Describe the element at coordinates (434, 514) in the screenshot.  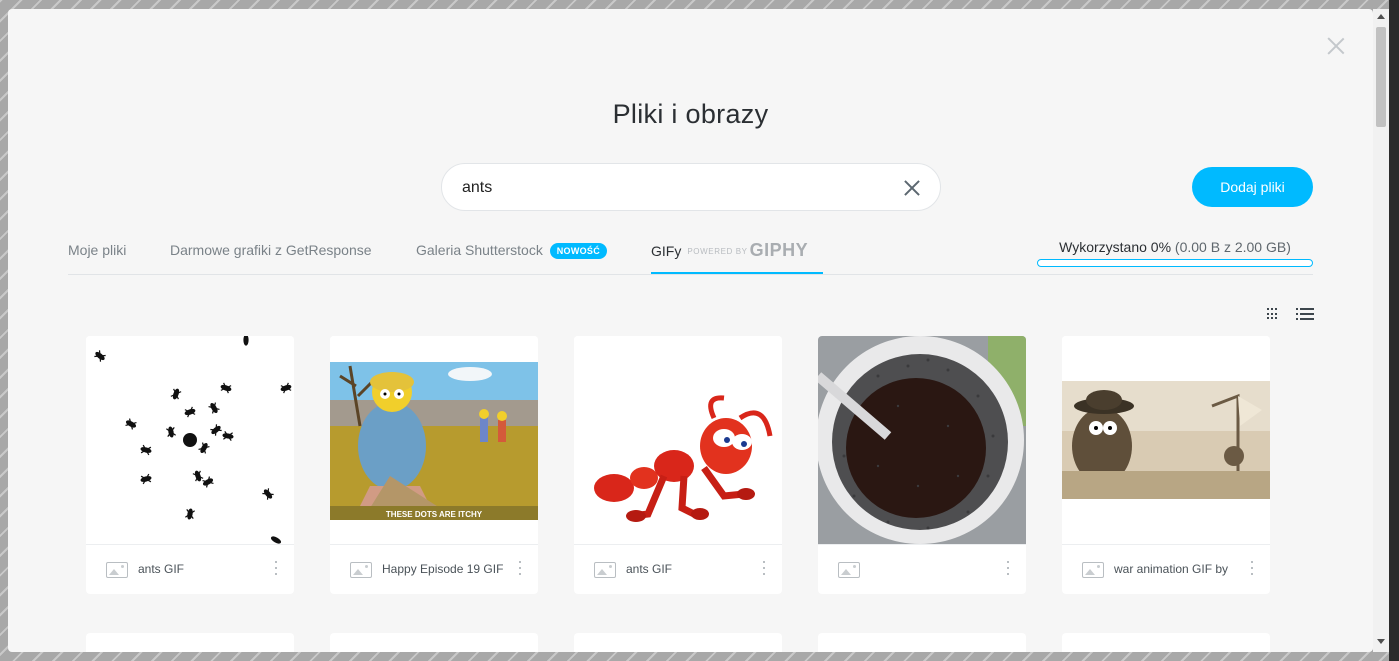
I see `gif-caption: THESE DOTS ARE ITCHY` at that location.